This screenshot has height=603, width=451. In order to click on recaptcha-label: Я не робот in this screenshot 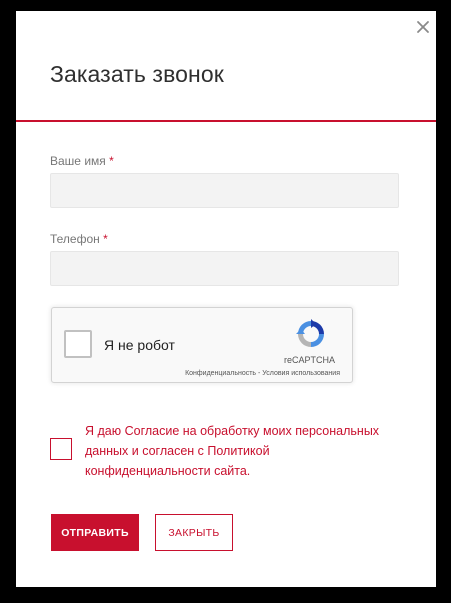, I will do `click(139, 345)`.